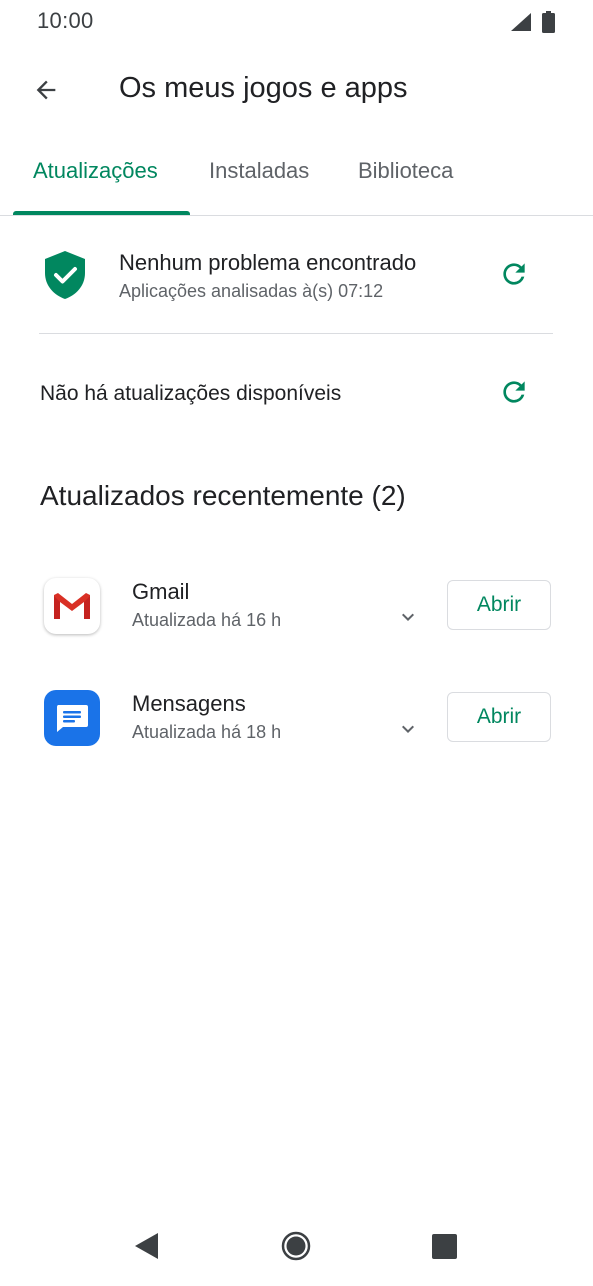 Image resolution: width=593 pixels, height=1286 pixels. I want to click on signal-icon, so click(521, 24).